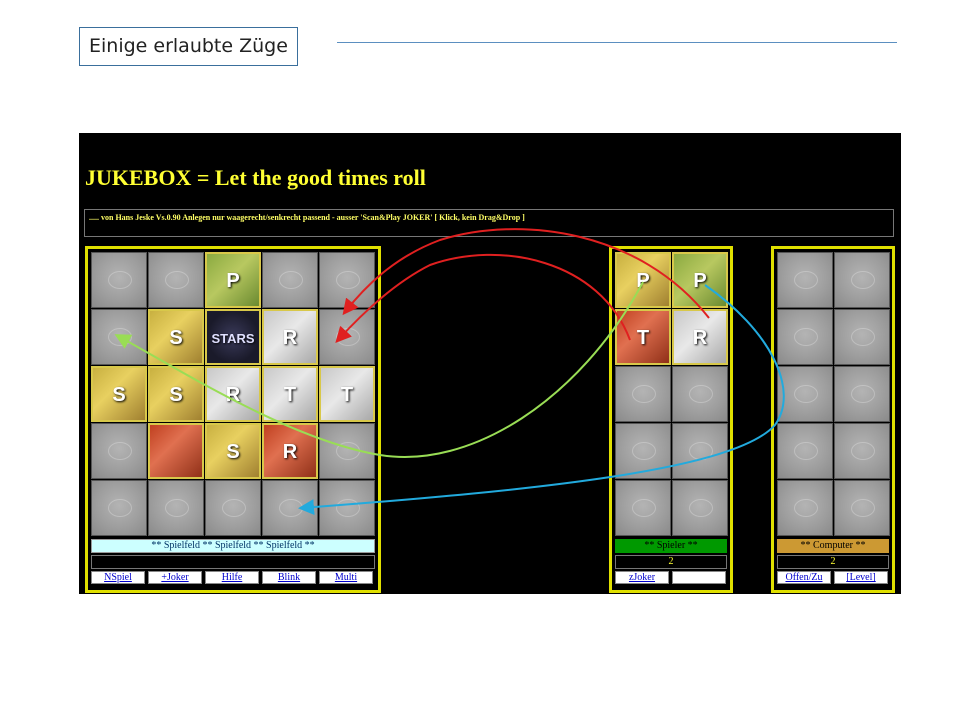  I want to click on zjoker-button: zJoker, so click(642, 577).